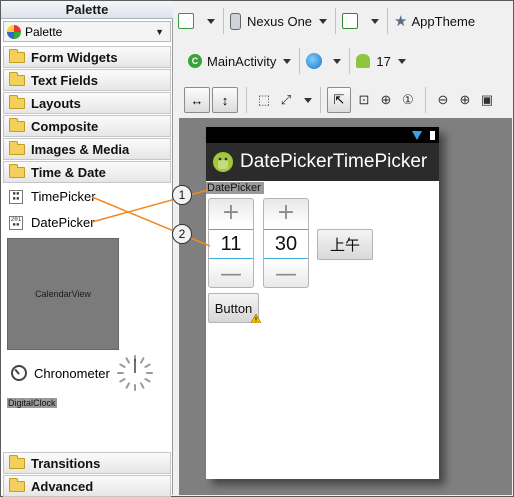 The image size is (514, 497). Describe the element at coordinates (87, 31) in the screenshot. I see `palette-mode-dropdown: Palette ▼` at that location.